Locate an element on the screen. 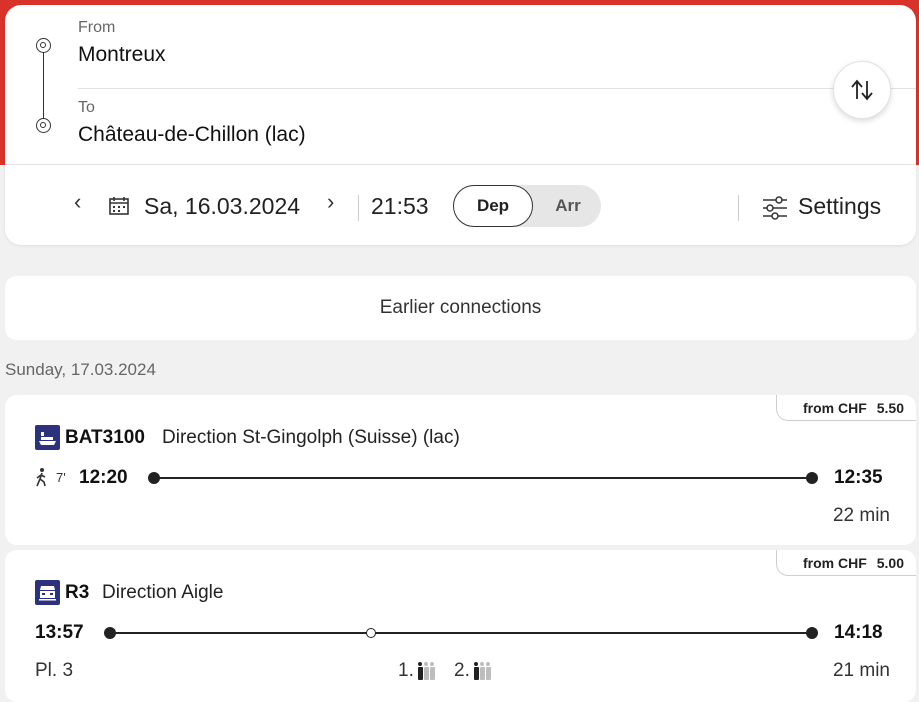 The image size is (919, 702). price-tag: from CHF 5.50 is located at coordinates (846, 408).